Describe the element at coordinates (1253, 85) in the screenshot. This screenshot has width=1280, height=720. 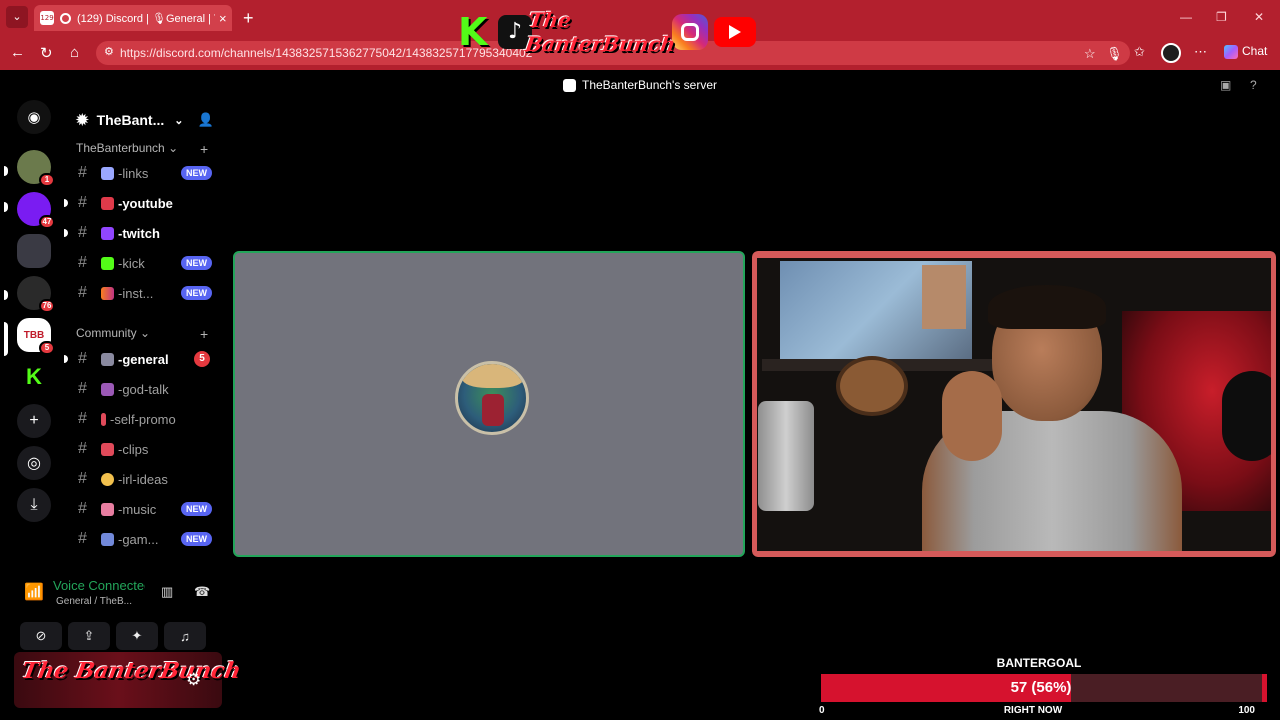
I see `help-icon: ?` at that location.